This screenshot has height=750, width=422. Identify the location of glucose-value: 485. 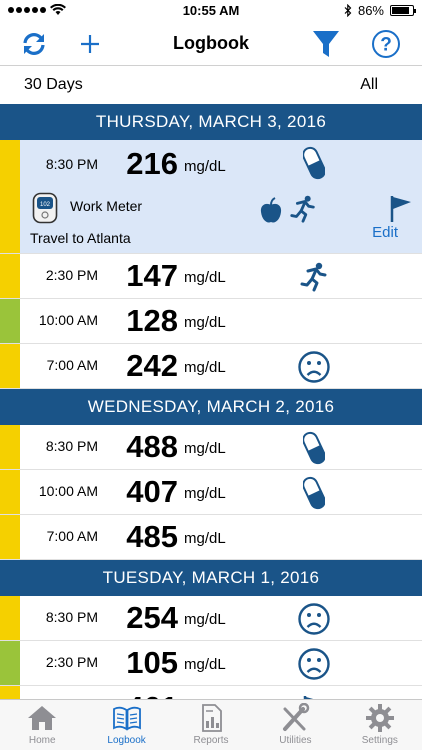
(152, 536).